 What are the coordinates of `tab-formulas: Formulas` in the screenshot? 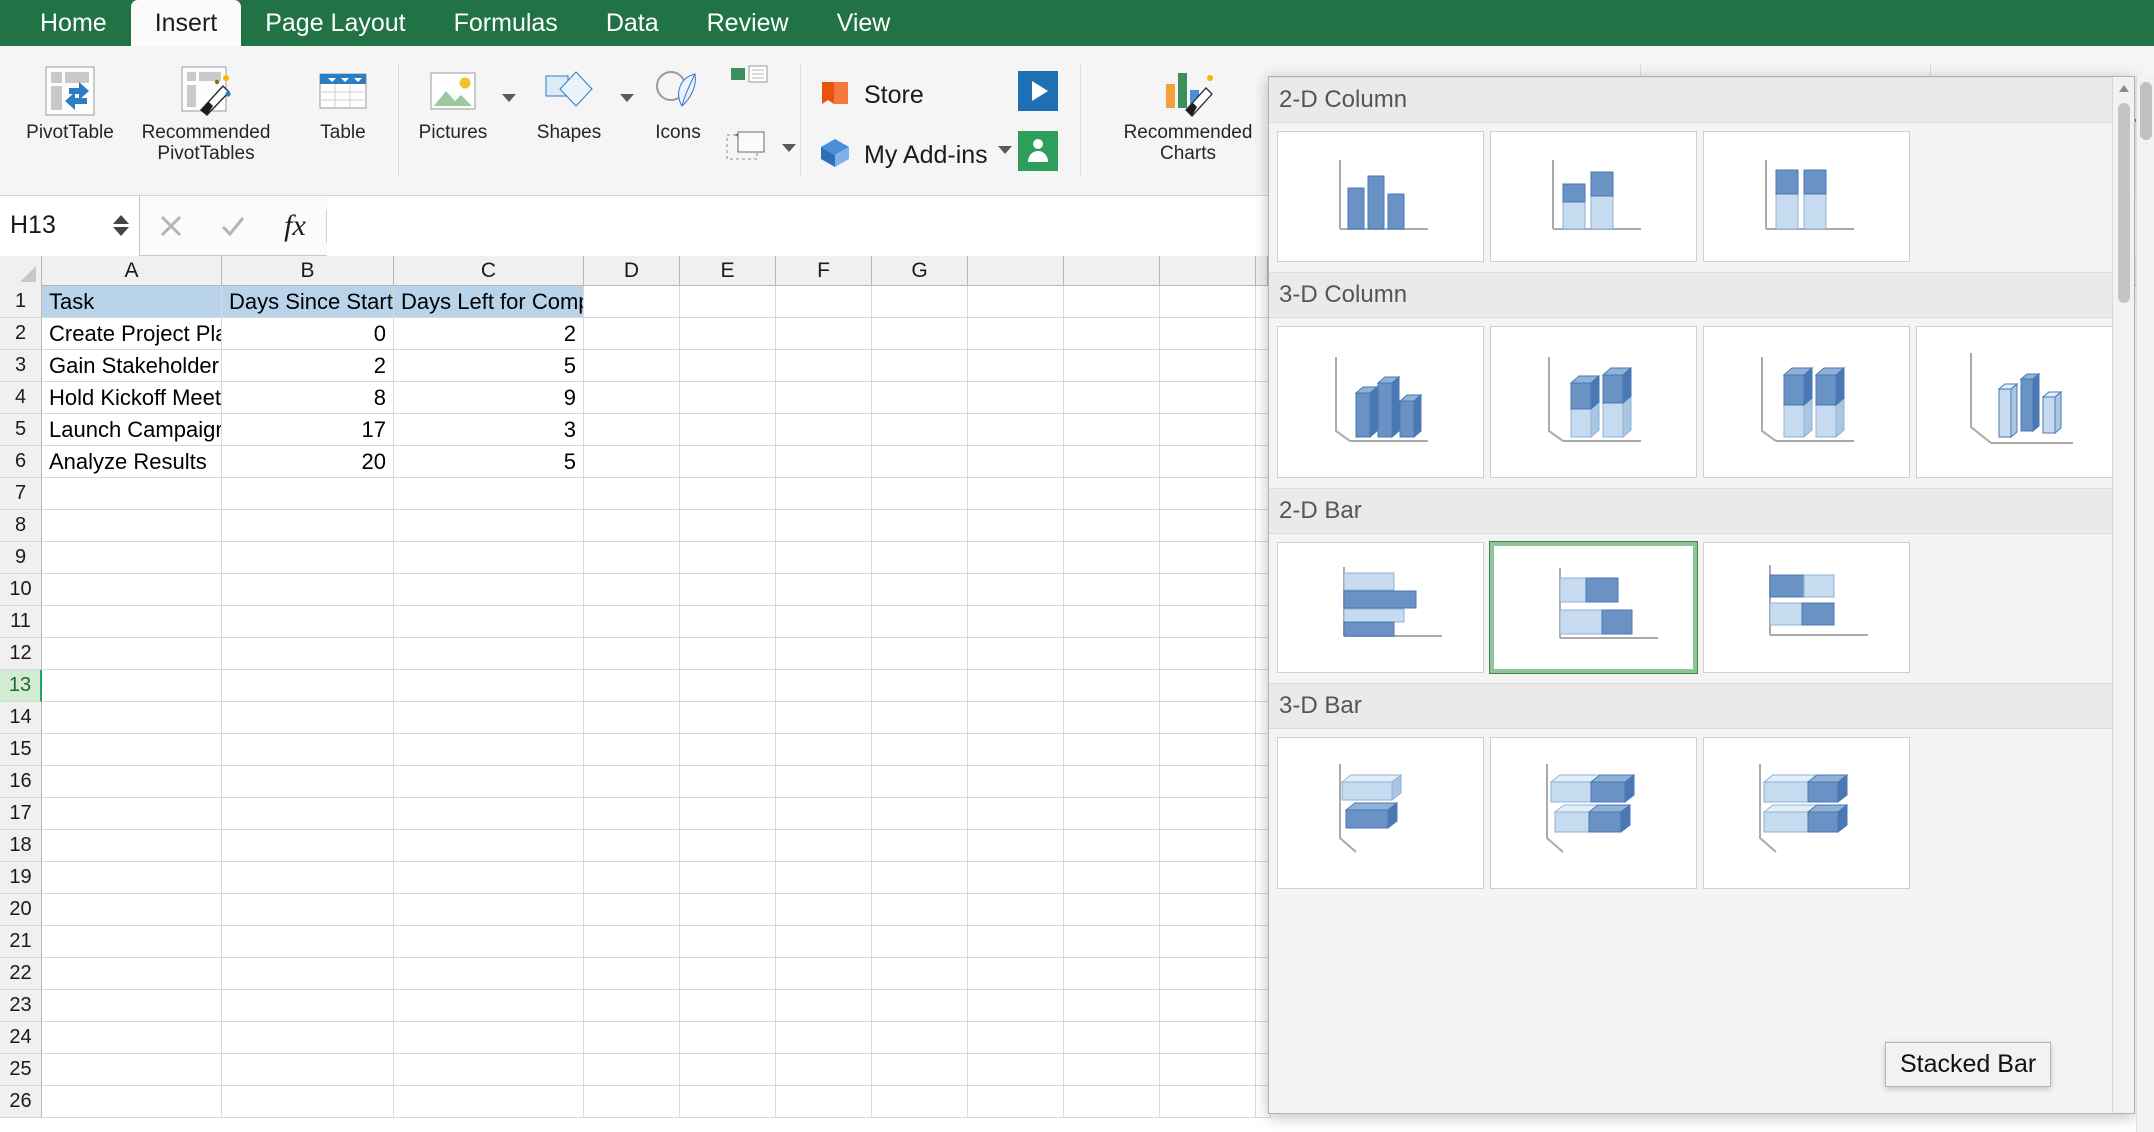 It's located at (506, 23).